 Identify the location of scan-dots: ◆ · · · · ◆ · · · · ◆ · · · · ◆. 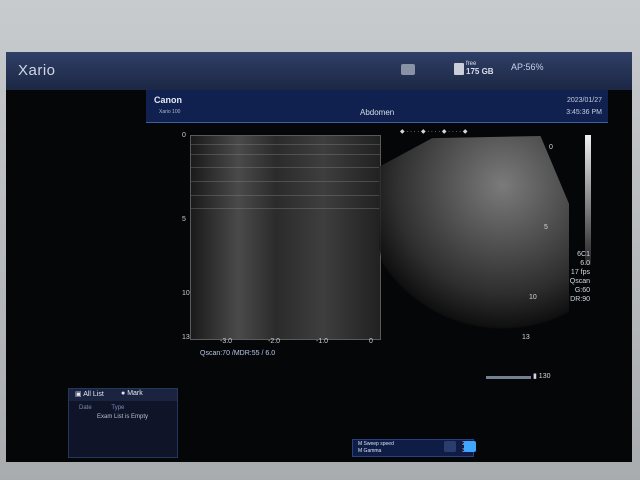
(434, 132).